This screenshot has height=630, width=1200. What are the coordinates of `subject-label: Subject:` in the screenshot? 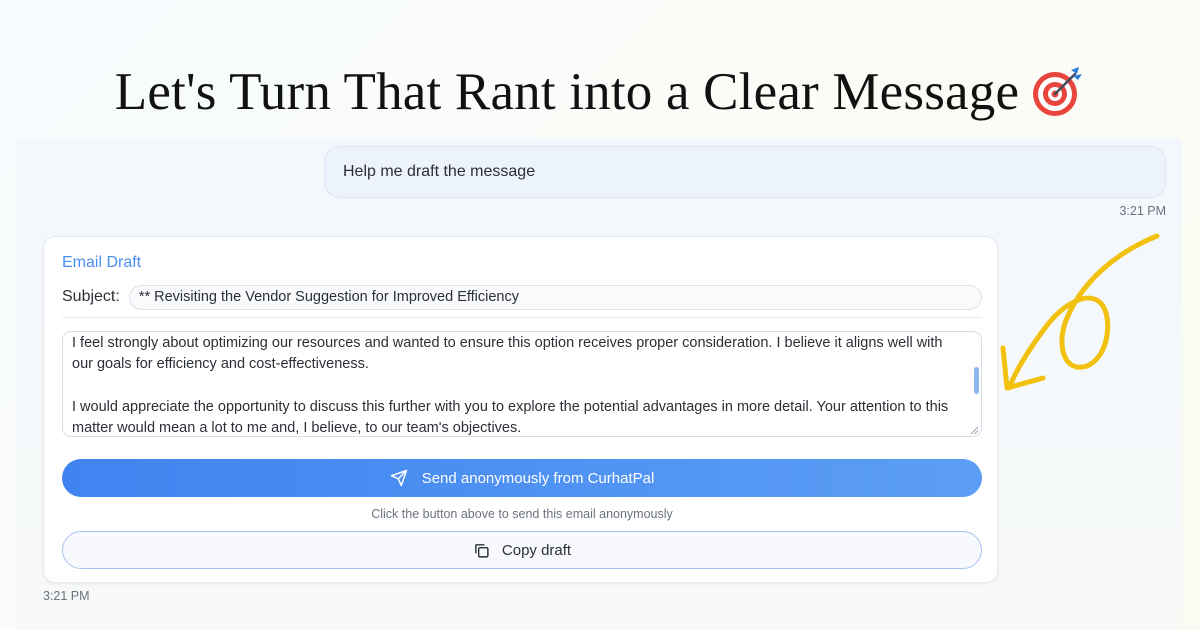 It's located at (91, 296).